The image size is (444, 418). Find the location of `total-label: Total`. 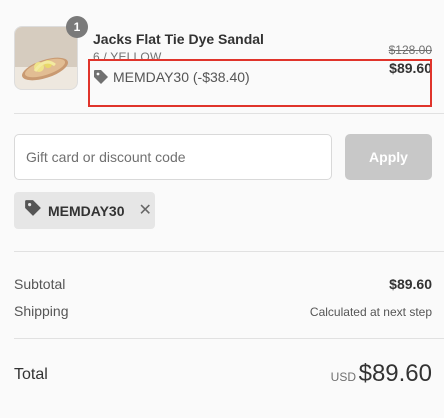

total-label: Total is located at coordinates (31, 374).